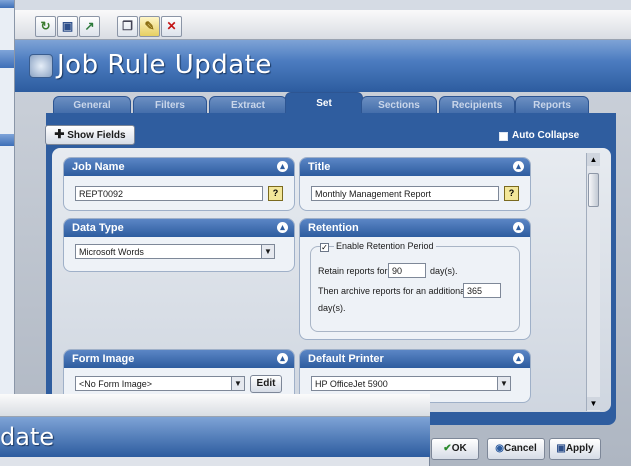  I want to click on ok-button: ✔OK, so click(455, 449).